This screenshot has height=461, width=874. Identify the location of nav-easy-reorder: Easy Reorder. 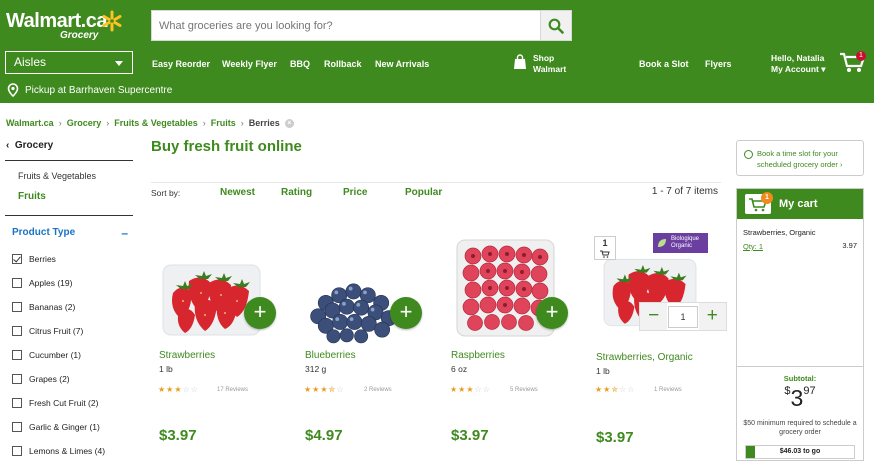
(181, 64).